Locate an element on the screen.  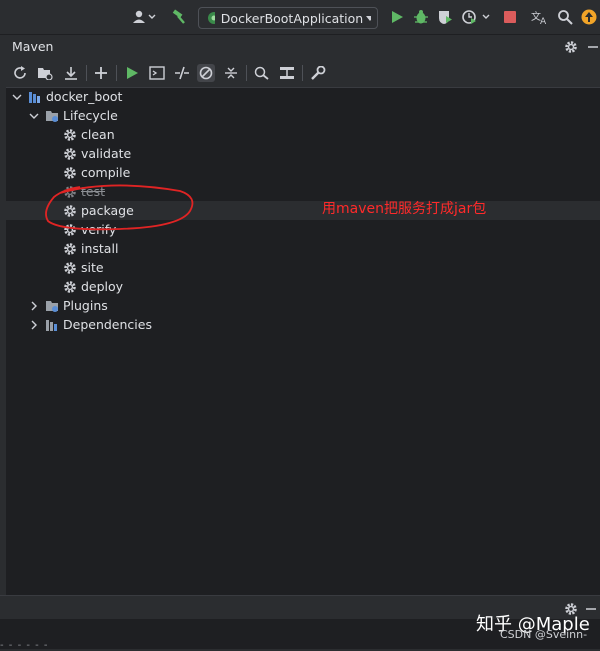
download-icon is located at coordinates (71, 73).